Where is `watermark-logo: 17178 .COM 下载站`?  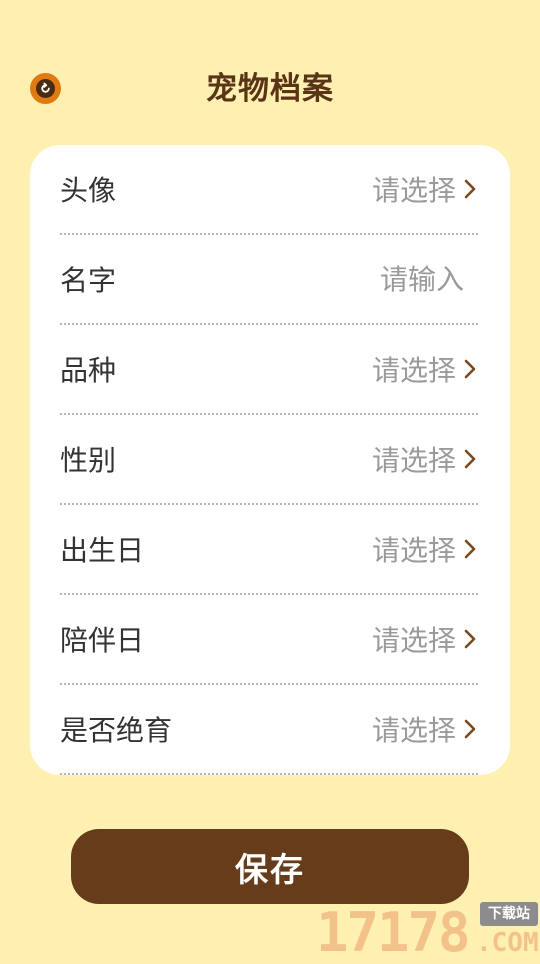 watermark-logo: 17178 .COM 下载站 is located at coordinates (428, 931).